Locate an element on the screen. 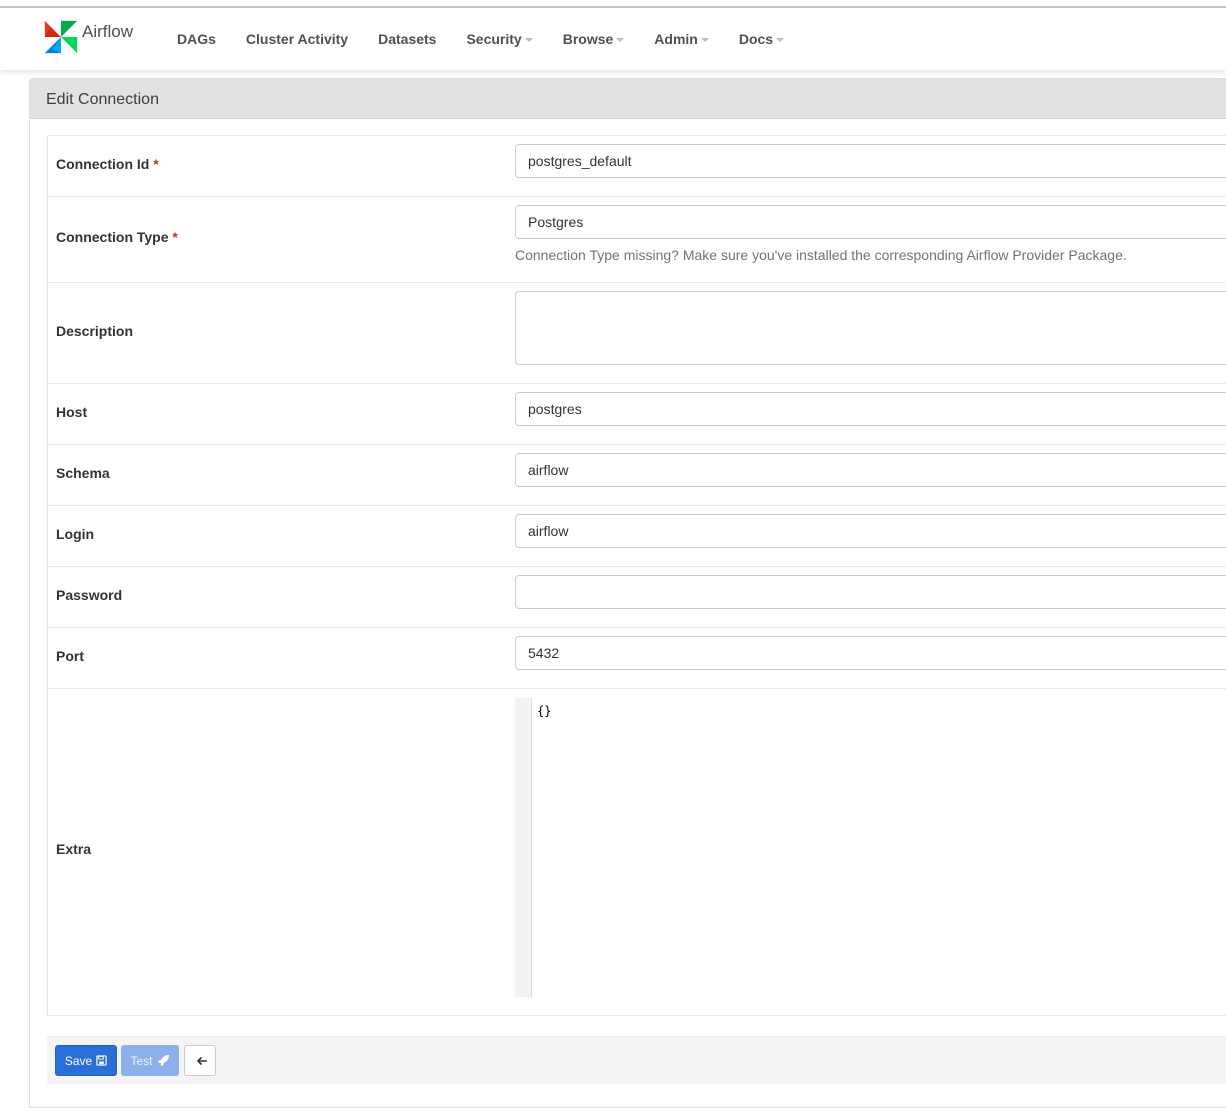 This screenshot has width=1226, height=1108. nav-datasets: Datasets is located at coordinates (407, 39).